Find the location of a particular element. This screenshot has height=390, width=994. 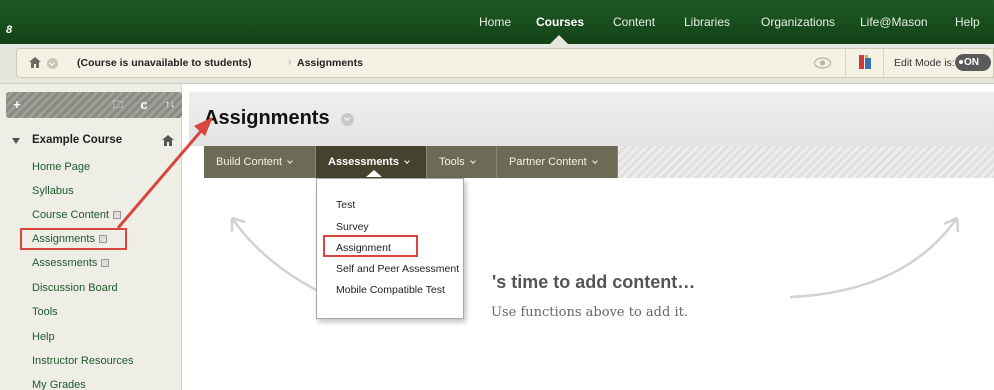

sidebar-item-label: Syllabus is located at coordinates (53, 191).